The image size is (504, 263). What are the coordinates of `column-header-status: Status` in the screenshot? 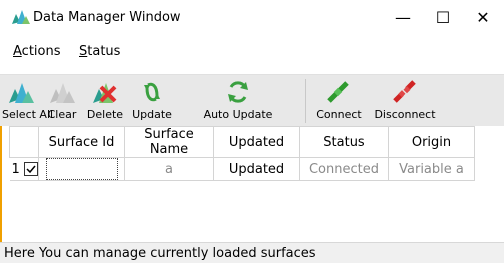 It's located at (344, 142).